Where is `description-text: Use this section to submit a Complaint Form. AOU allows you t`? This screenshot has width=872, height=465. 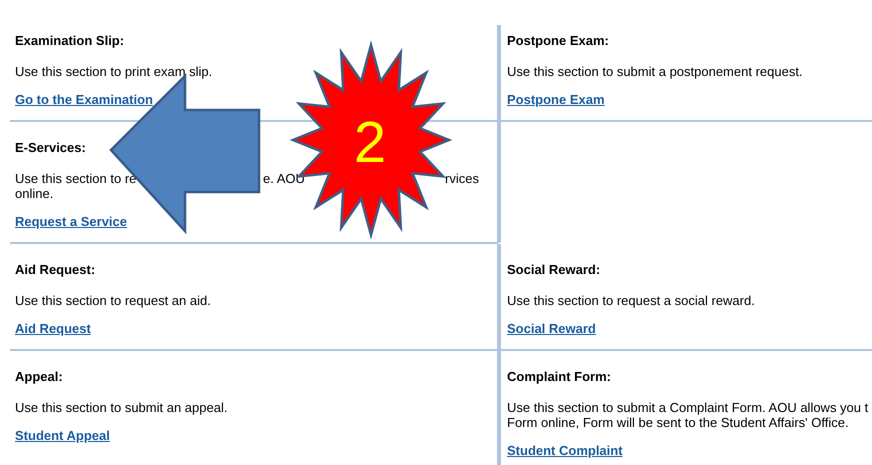 description-text: Use this section to submit a Complaint Form. AOU allows you t is located at coordinates (687, 407).